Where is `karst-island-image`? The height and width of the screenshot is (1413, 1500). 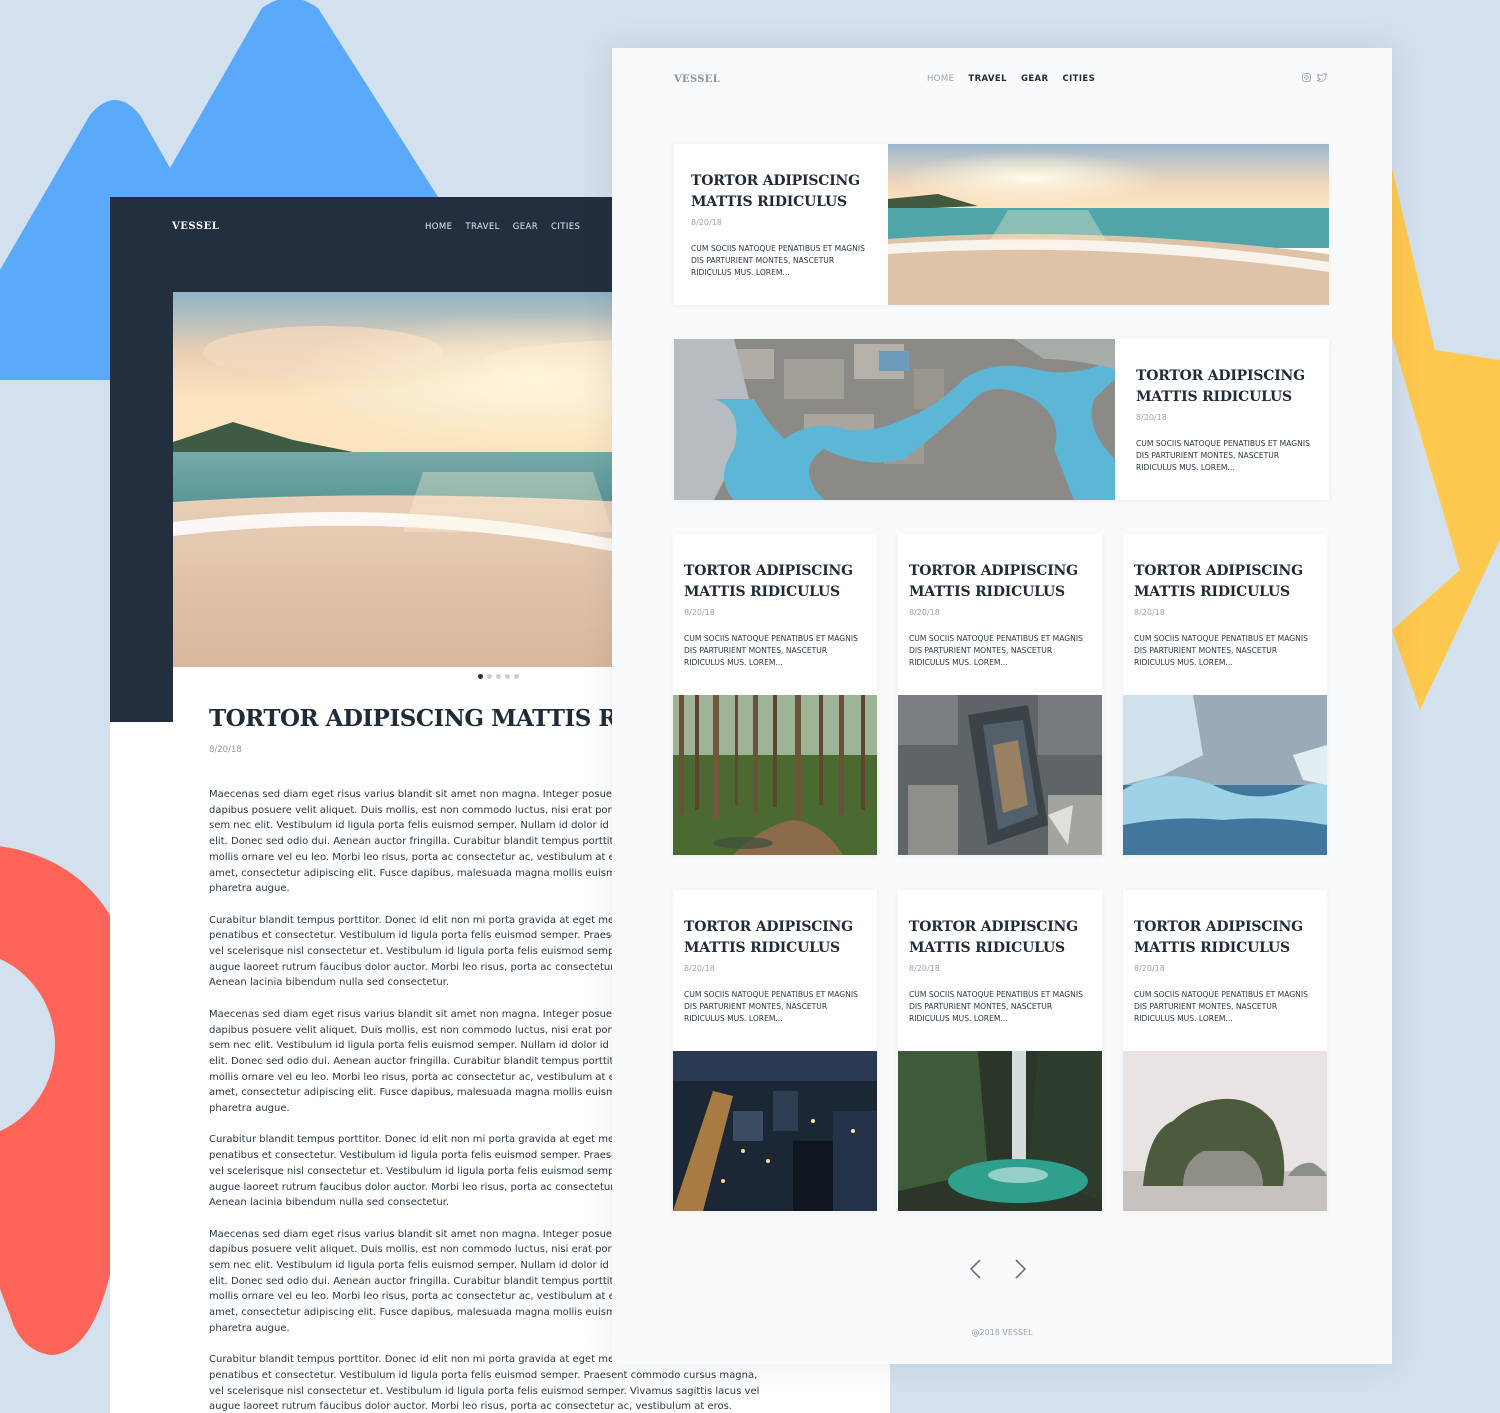
karst-island-image is located at coordinates (1225, 1131).